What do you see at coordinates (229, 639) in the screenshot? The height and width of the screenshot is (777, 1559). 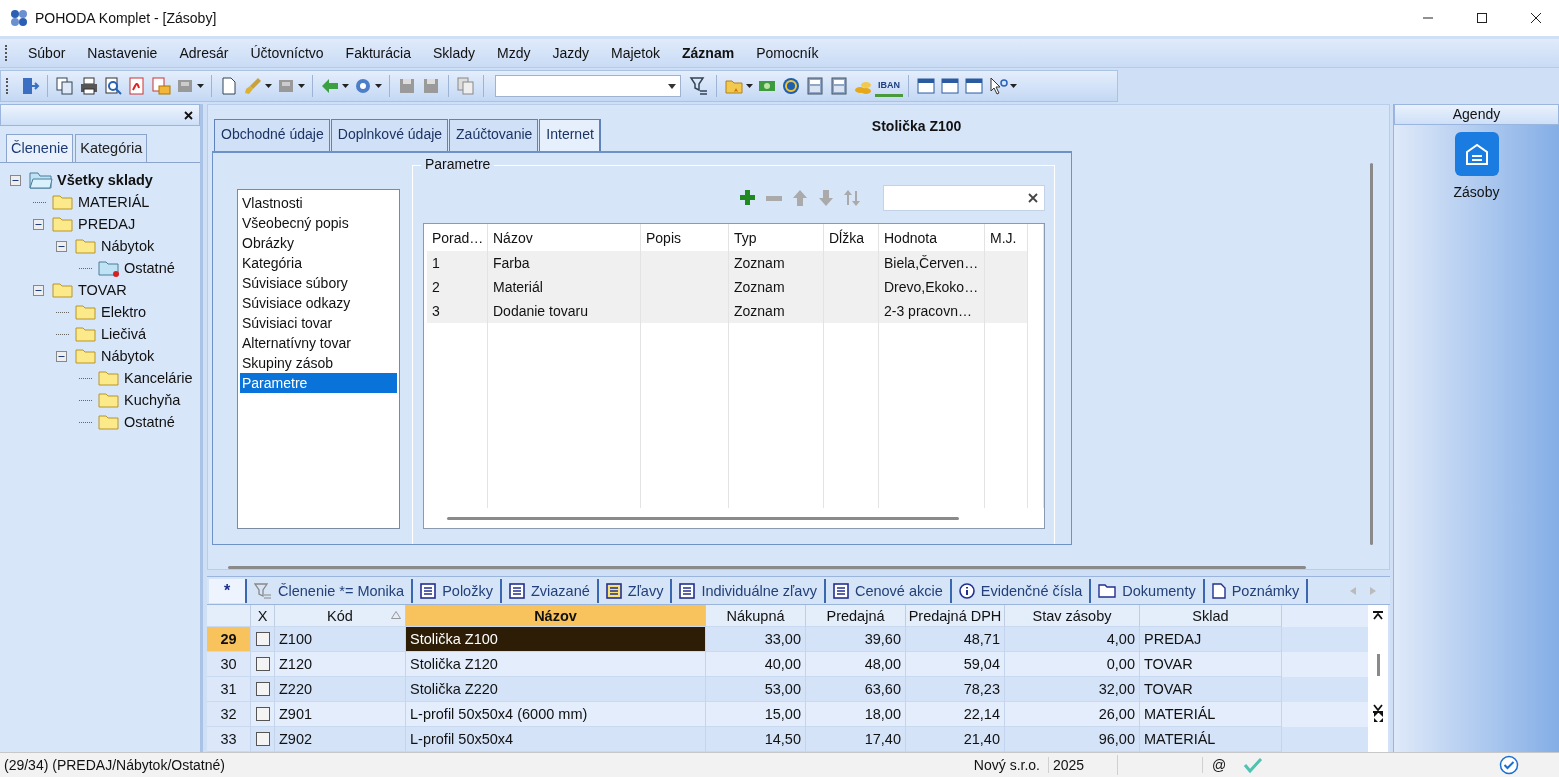 I see `row-number: 29` at bounding box center [229, 639].